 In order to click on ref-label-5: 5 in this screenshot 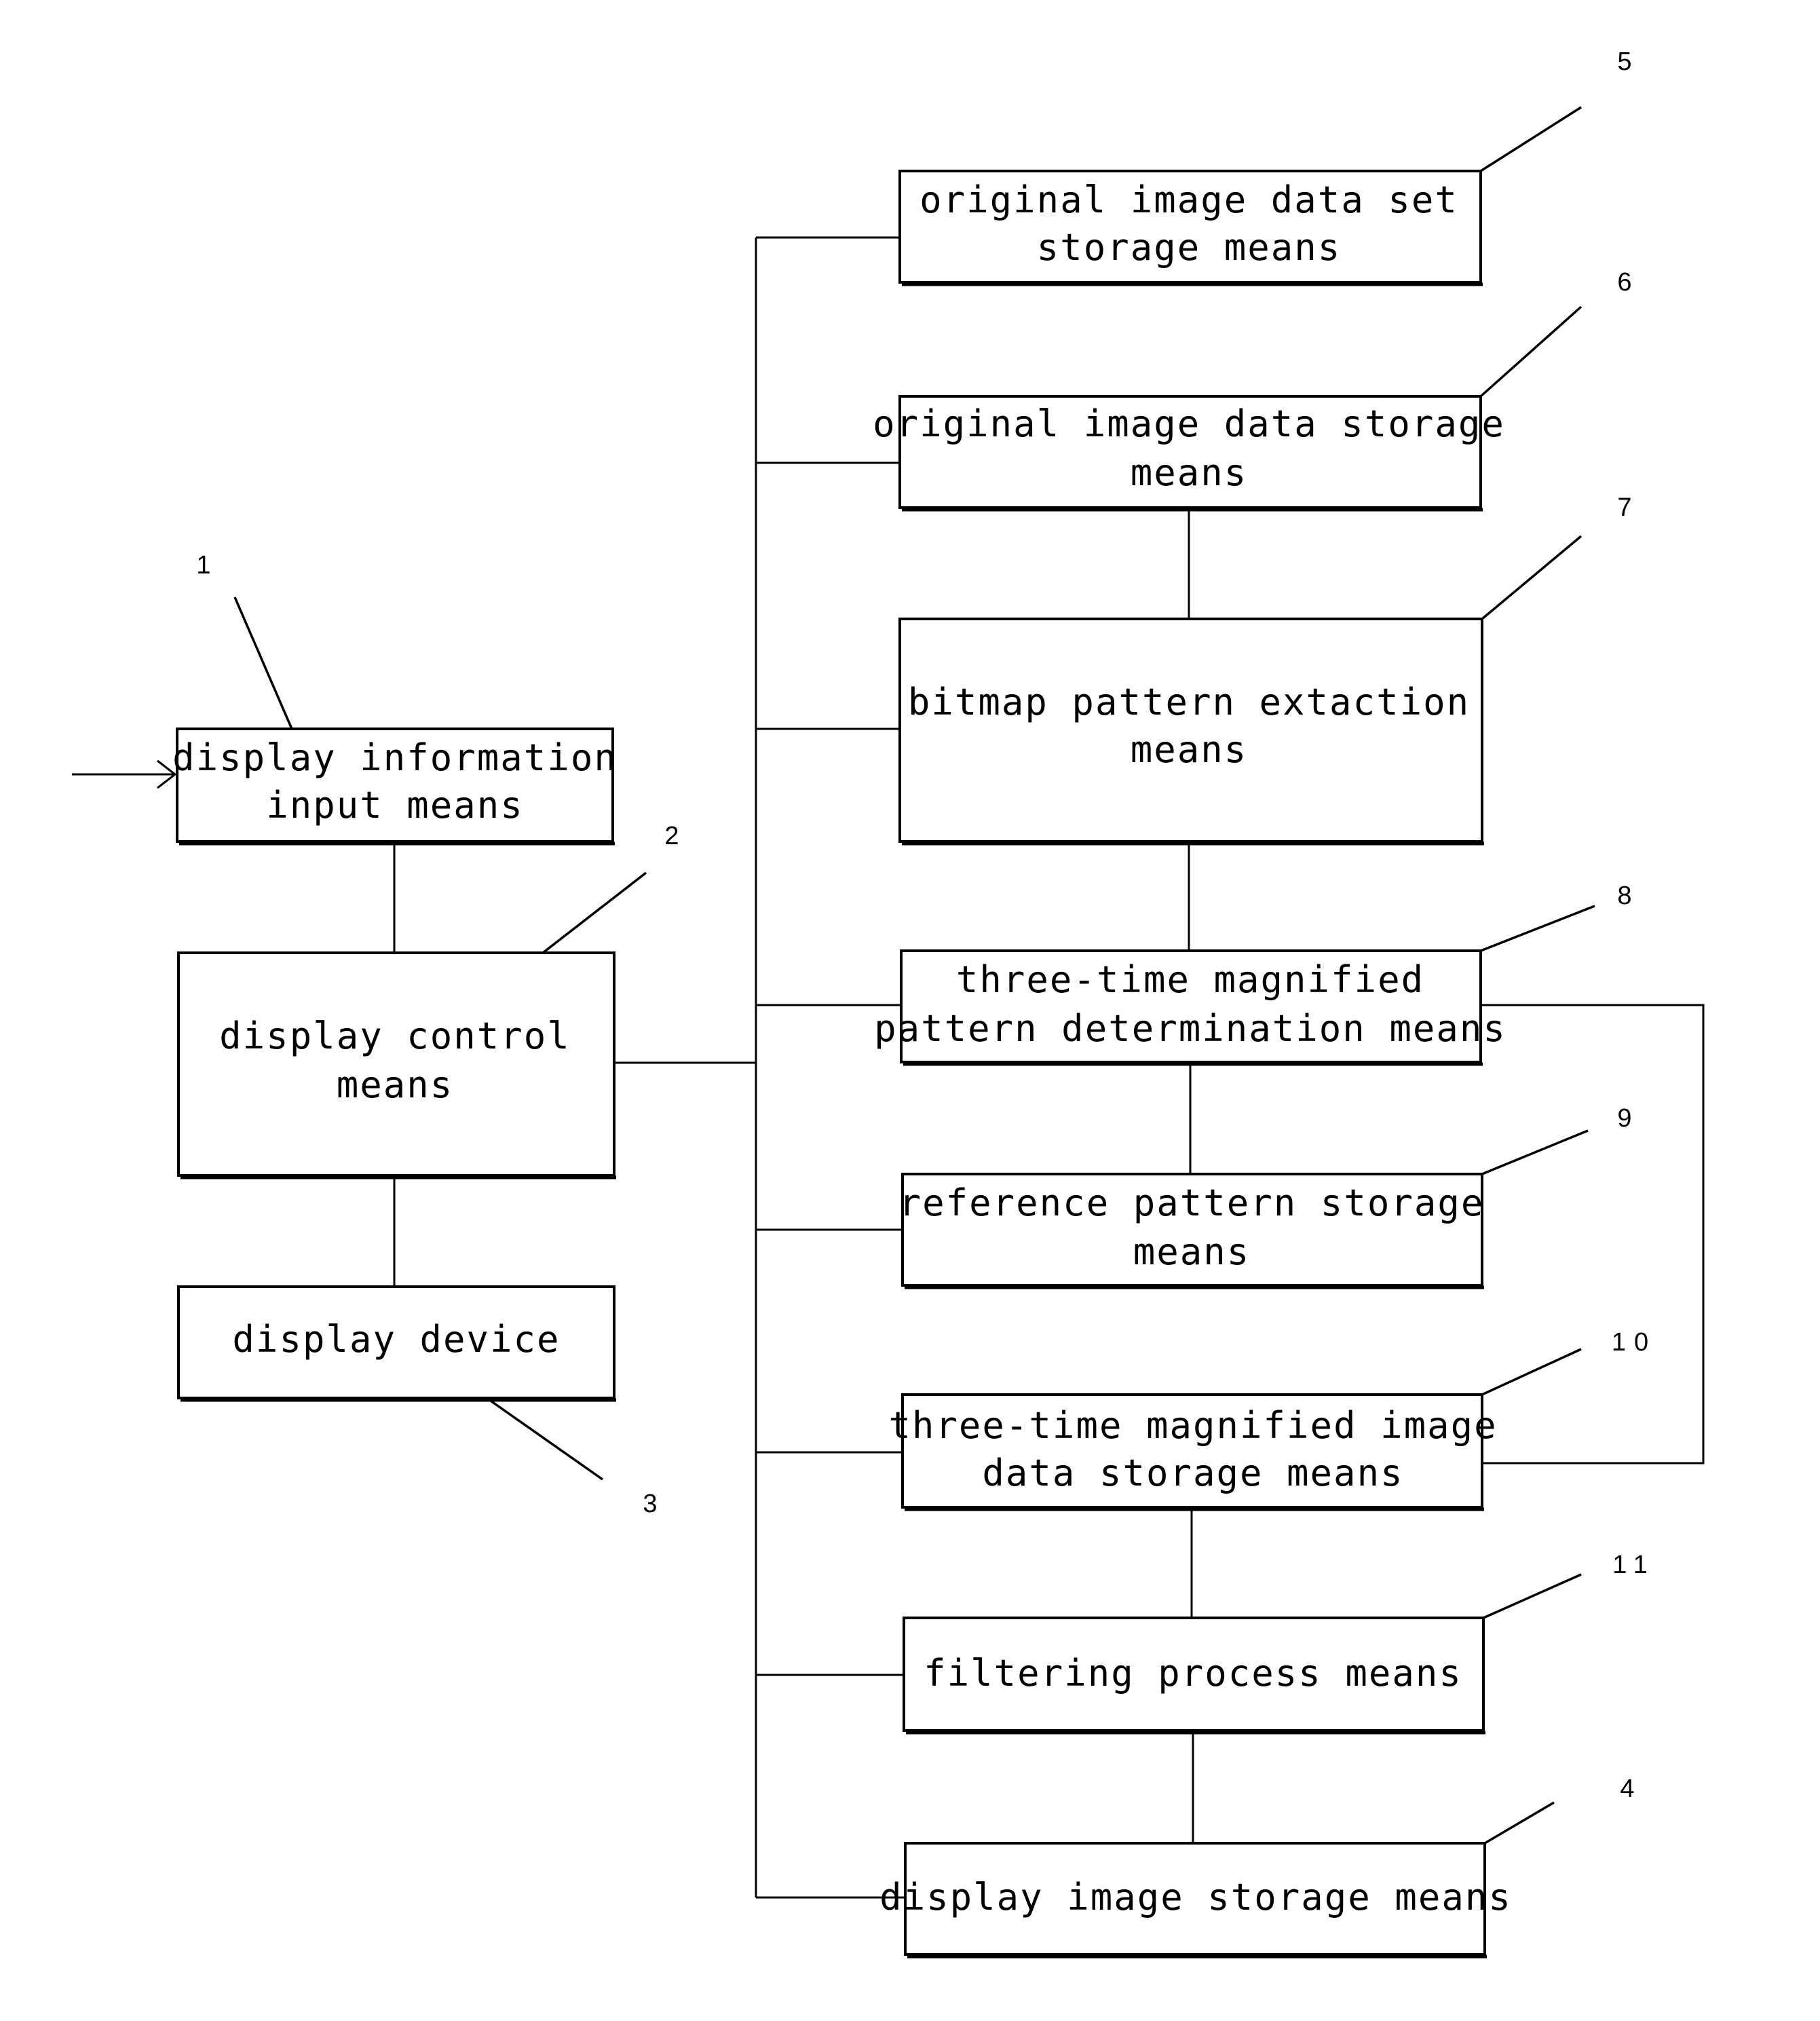, I will do `click(1628, 62)`.